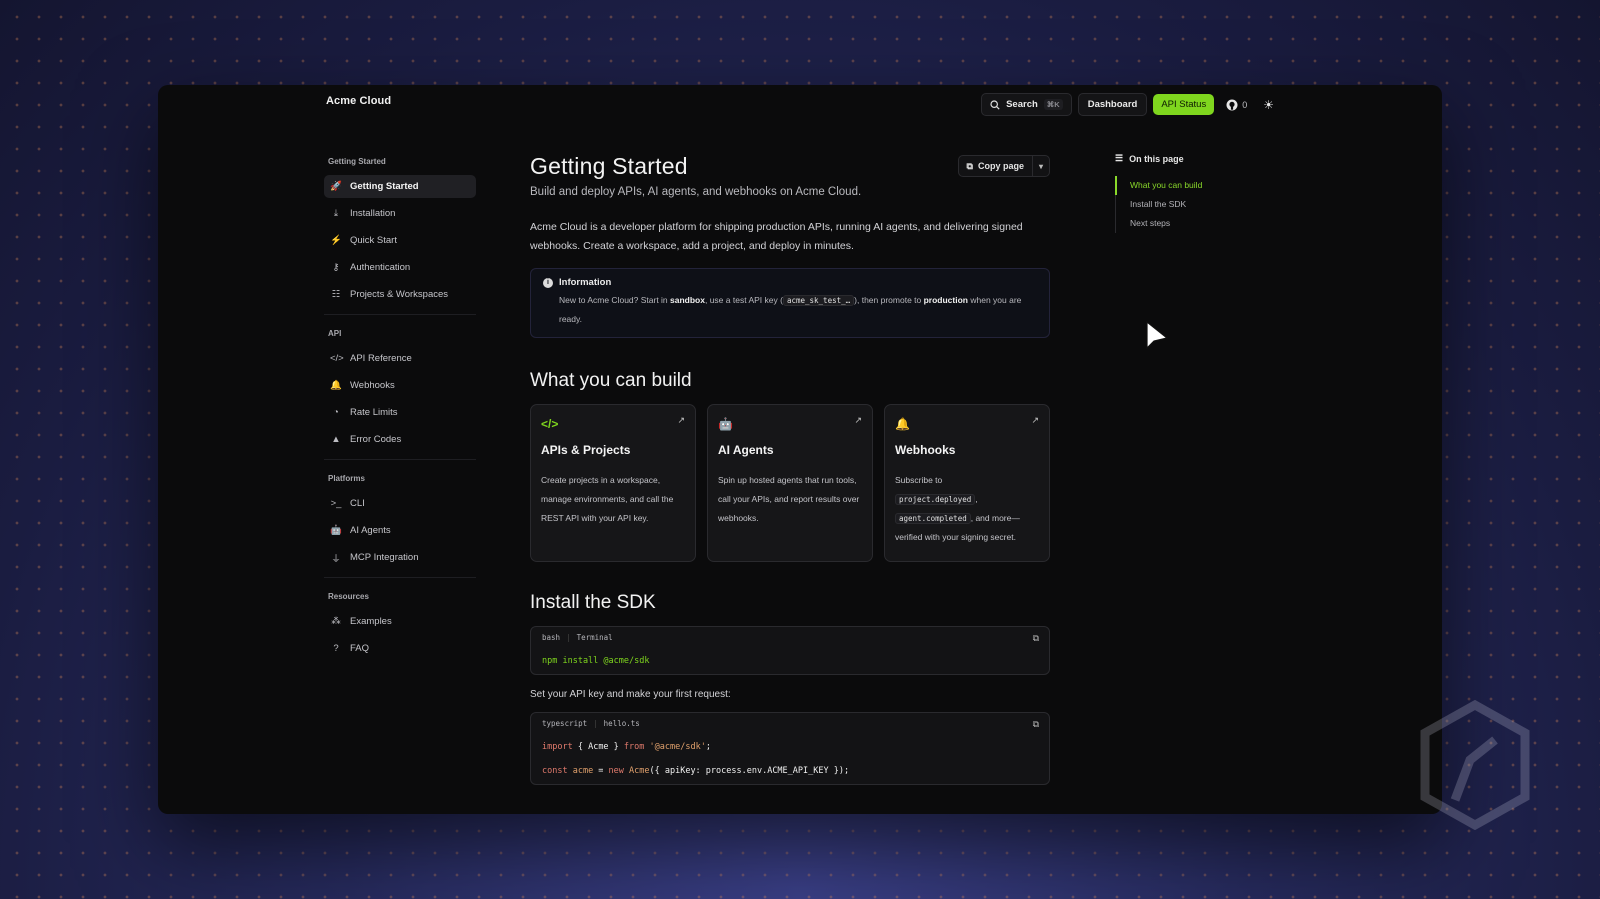  What do you see at coordinates (335, 333) in the screenshot?
I see `sidebar-section-title: API` at bounding box center [335, 333].